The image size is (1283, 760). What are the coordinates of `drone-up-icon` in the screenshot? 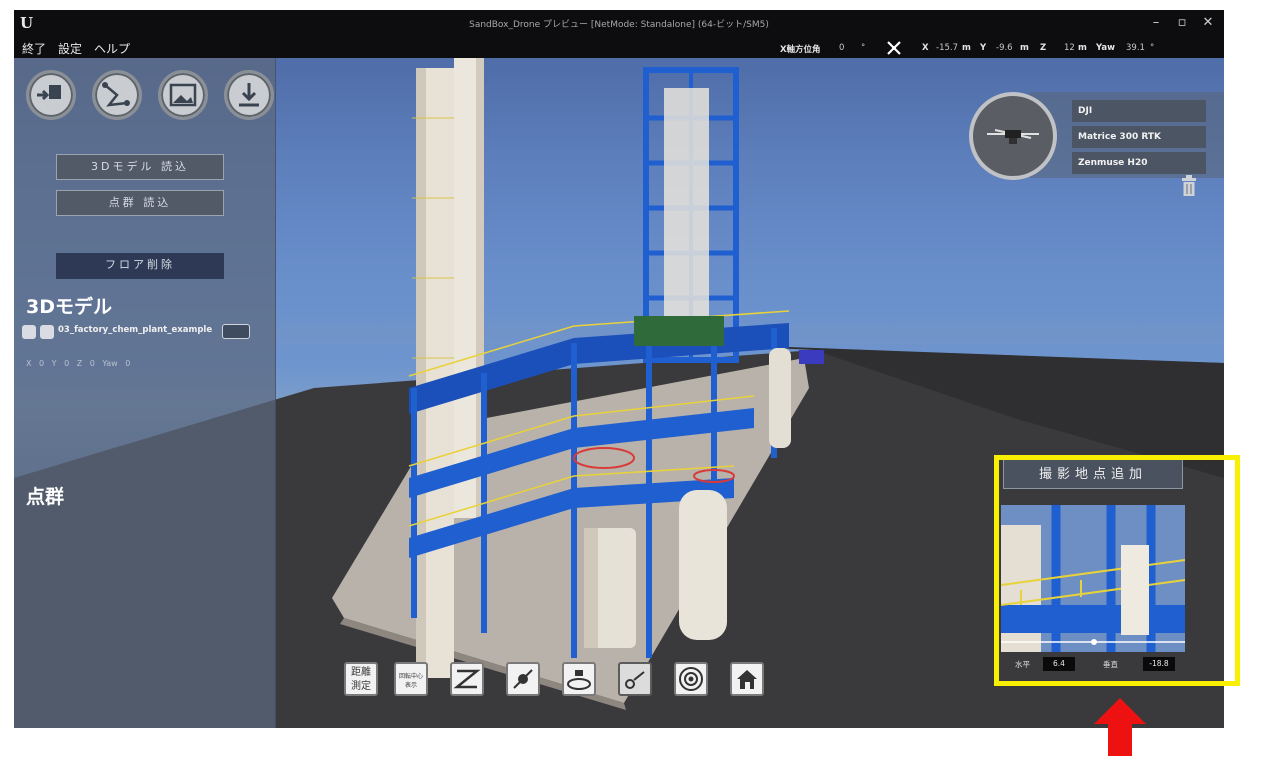 It's located at (523, 679).